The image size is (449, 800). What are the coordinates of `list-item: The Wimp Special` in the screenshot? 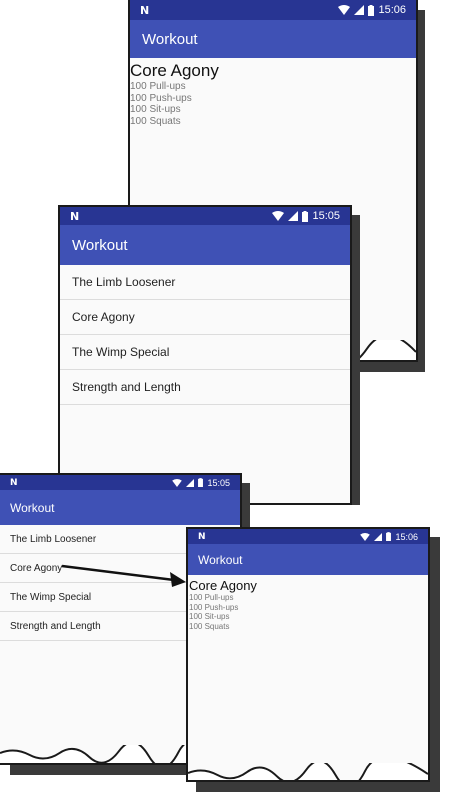 It's located at (205, 352).